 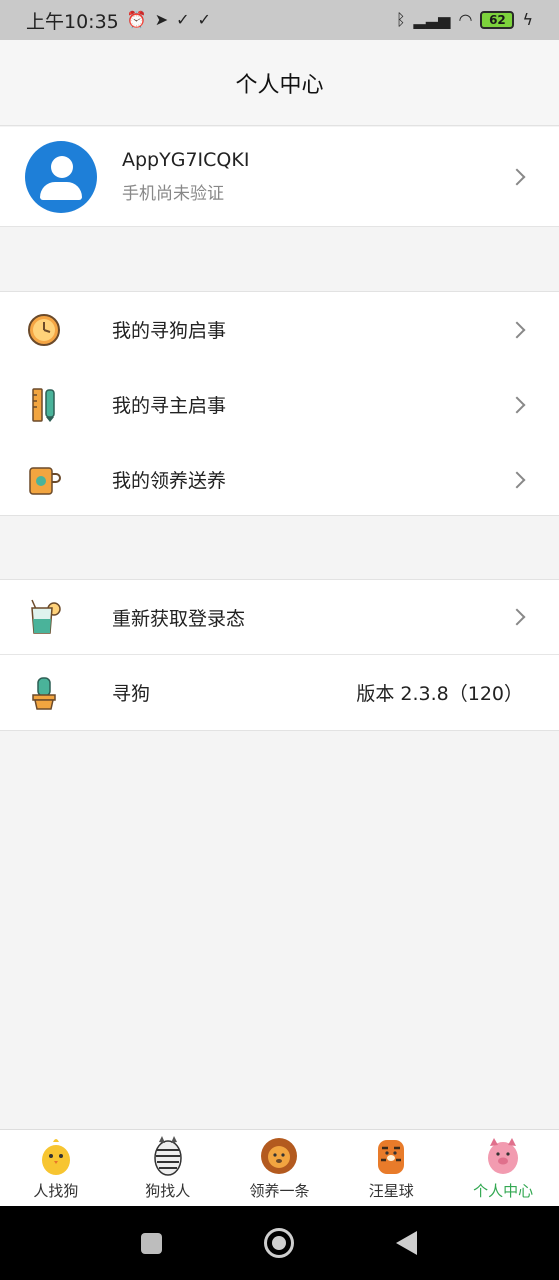 What do you see at coordinates (161, 19) in the screenshot?
I see `telegram-icon: ➤` at bounding box center [161, 19].